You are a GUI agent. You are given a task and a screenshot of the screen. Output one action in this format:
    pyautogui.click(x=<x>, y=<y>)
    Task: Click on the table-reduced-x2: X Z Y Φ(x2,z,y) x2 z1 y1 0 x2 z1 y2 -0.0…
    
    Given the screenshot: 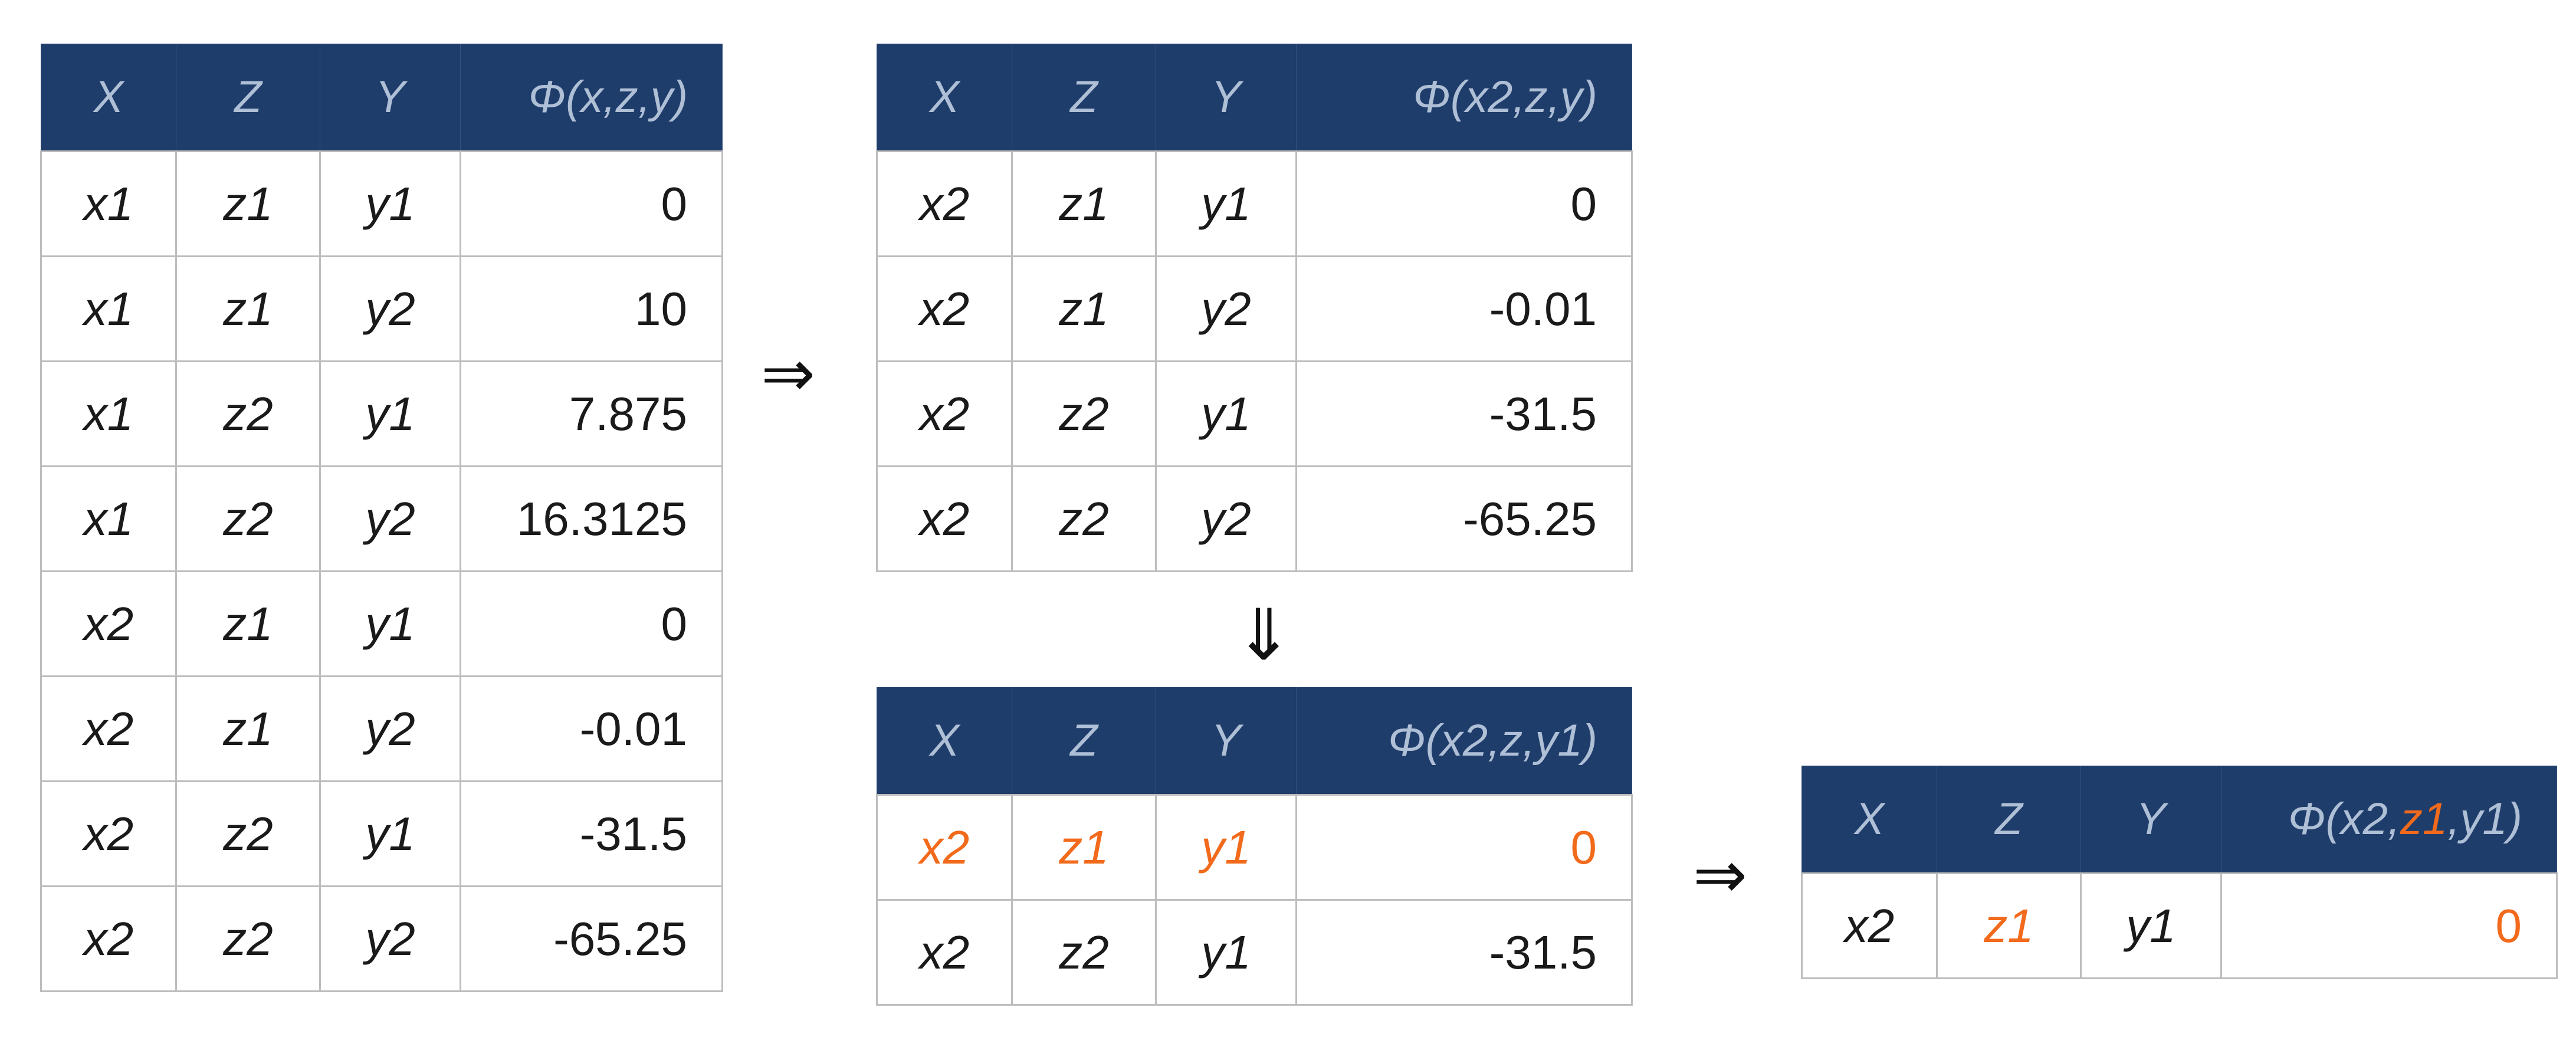 What is the action you would take?
    pyautogui.click(x=1254, y=308)
    